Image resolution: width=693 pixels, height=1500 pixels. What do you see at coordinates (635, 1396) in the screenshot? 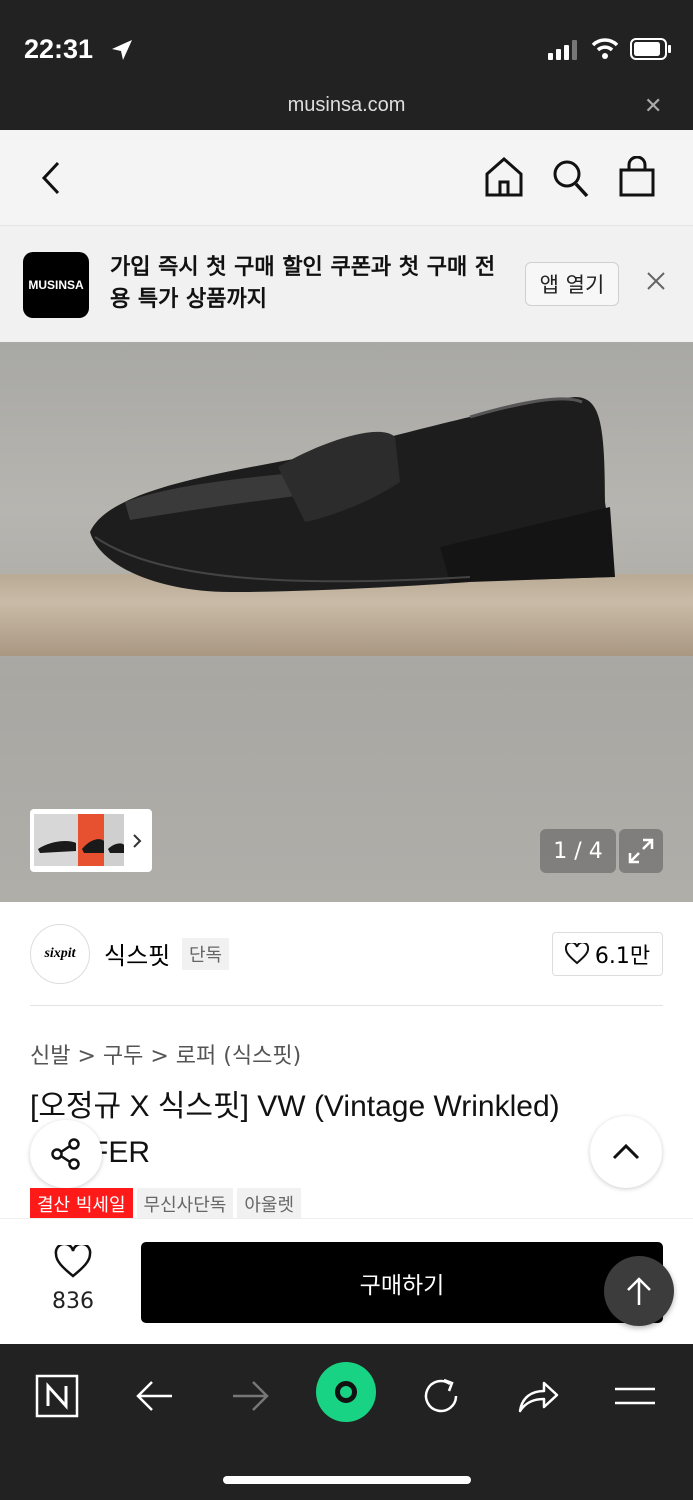
I see `menu-icon` at bounding box center [635, 1396].